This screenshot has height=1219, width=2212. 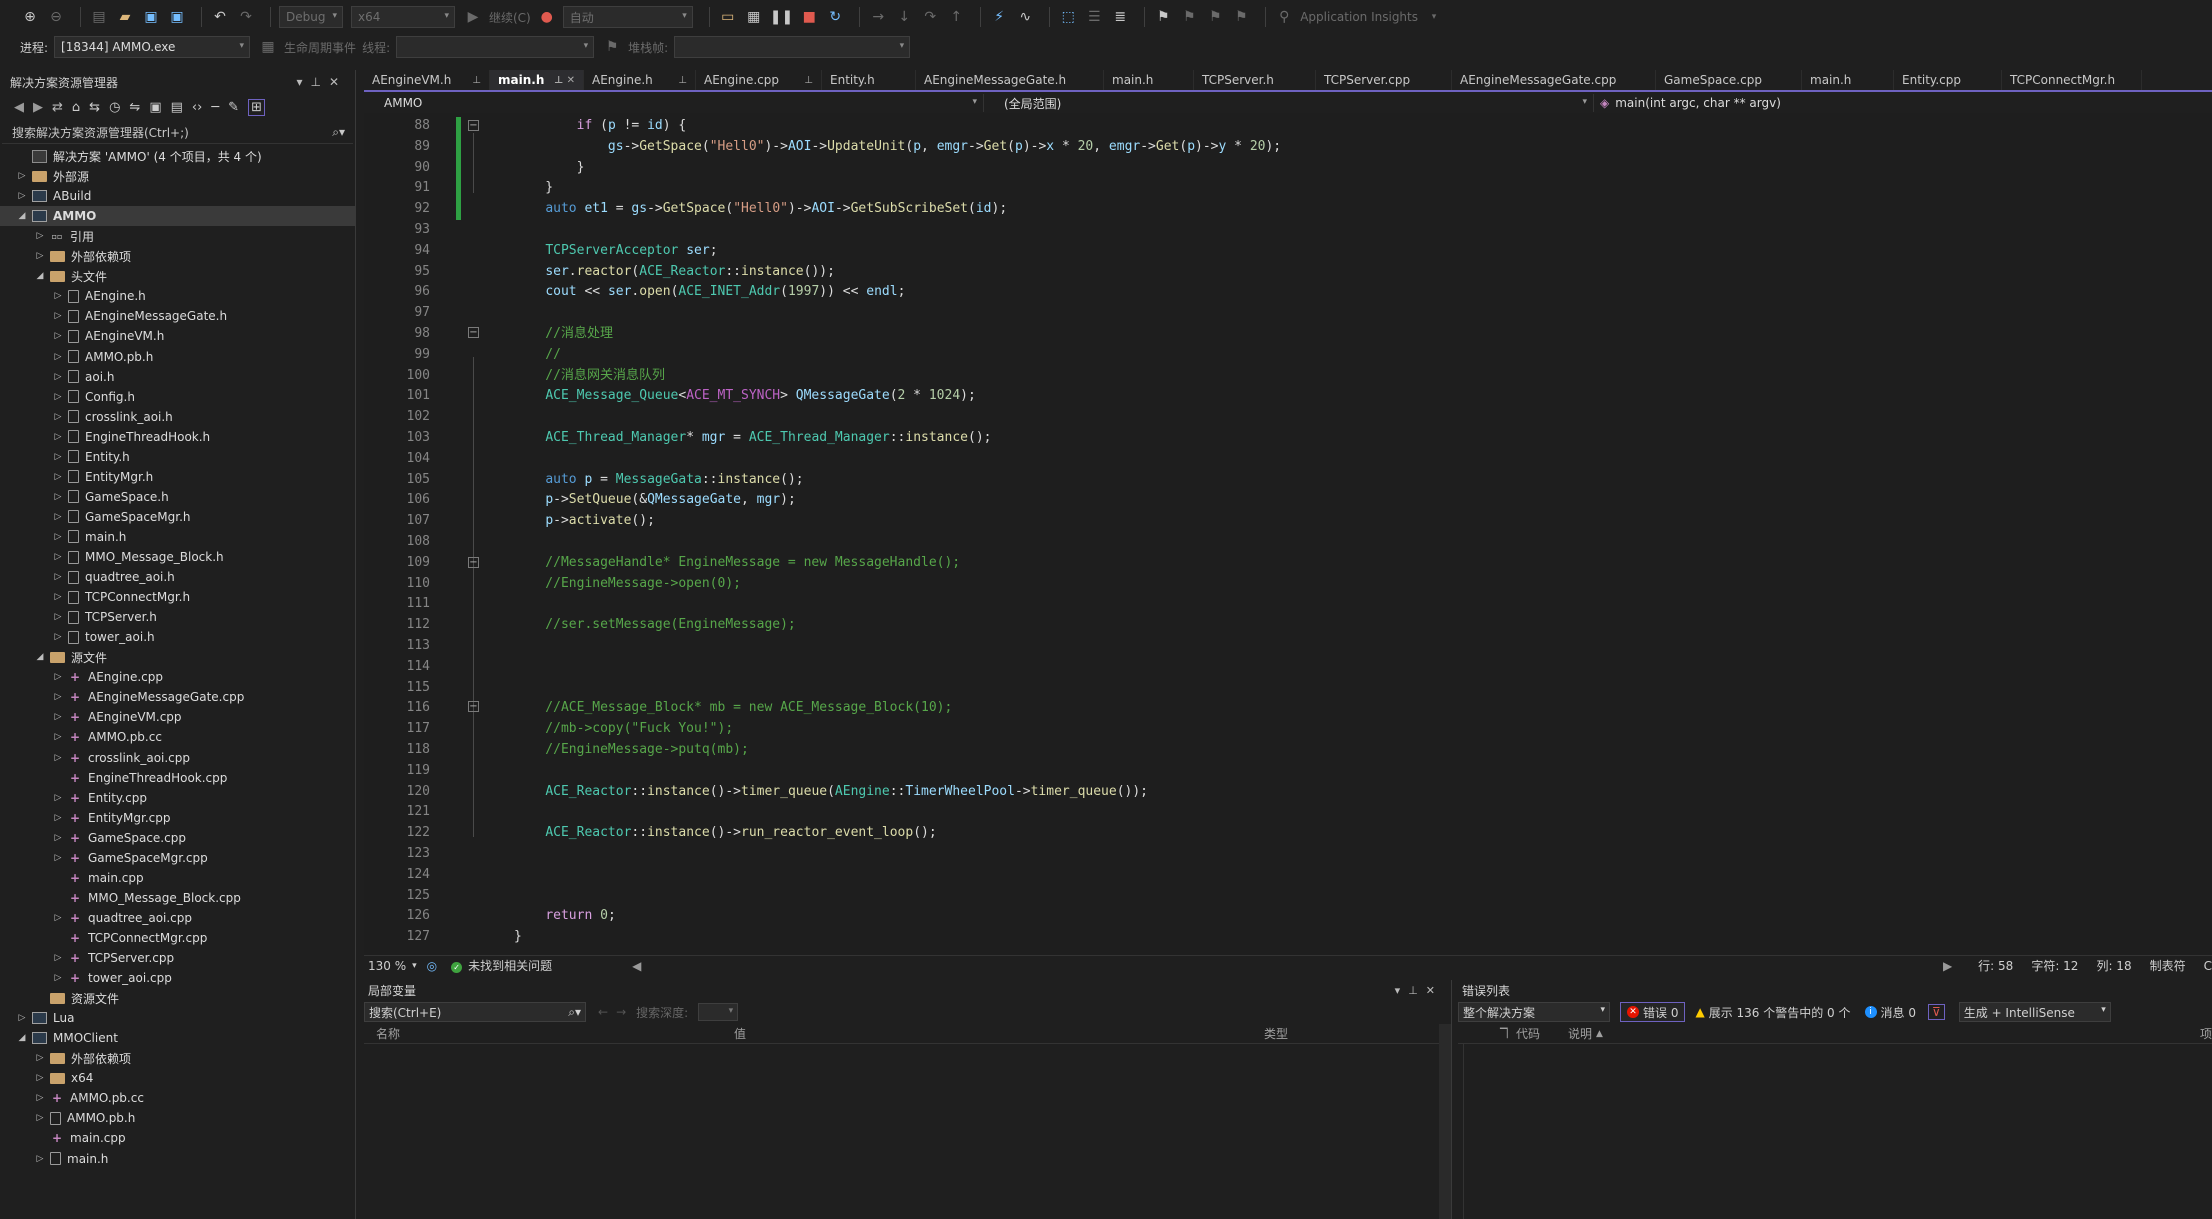 I want to click on debug-target-icon: ●, so click(x=547, y=17).